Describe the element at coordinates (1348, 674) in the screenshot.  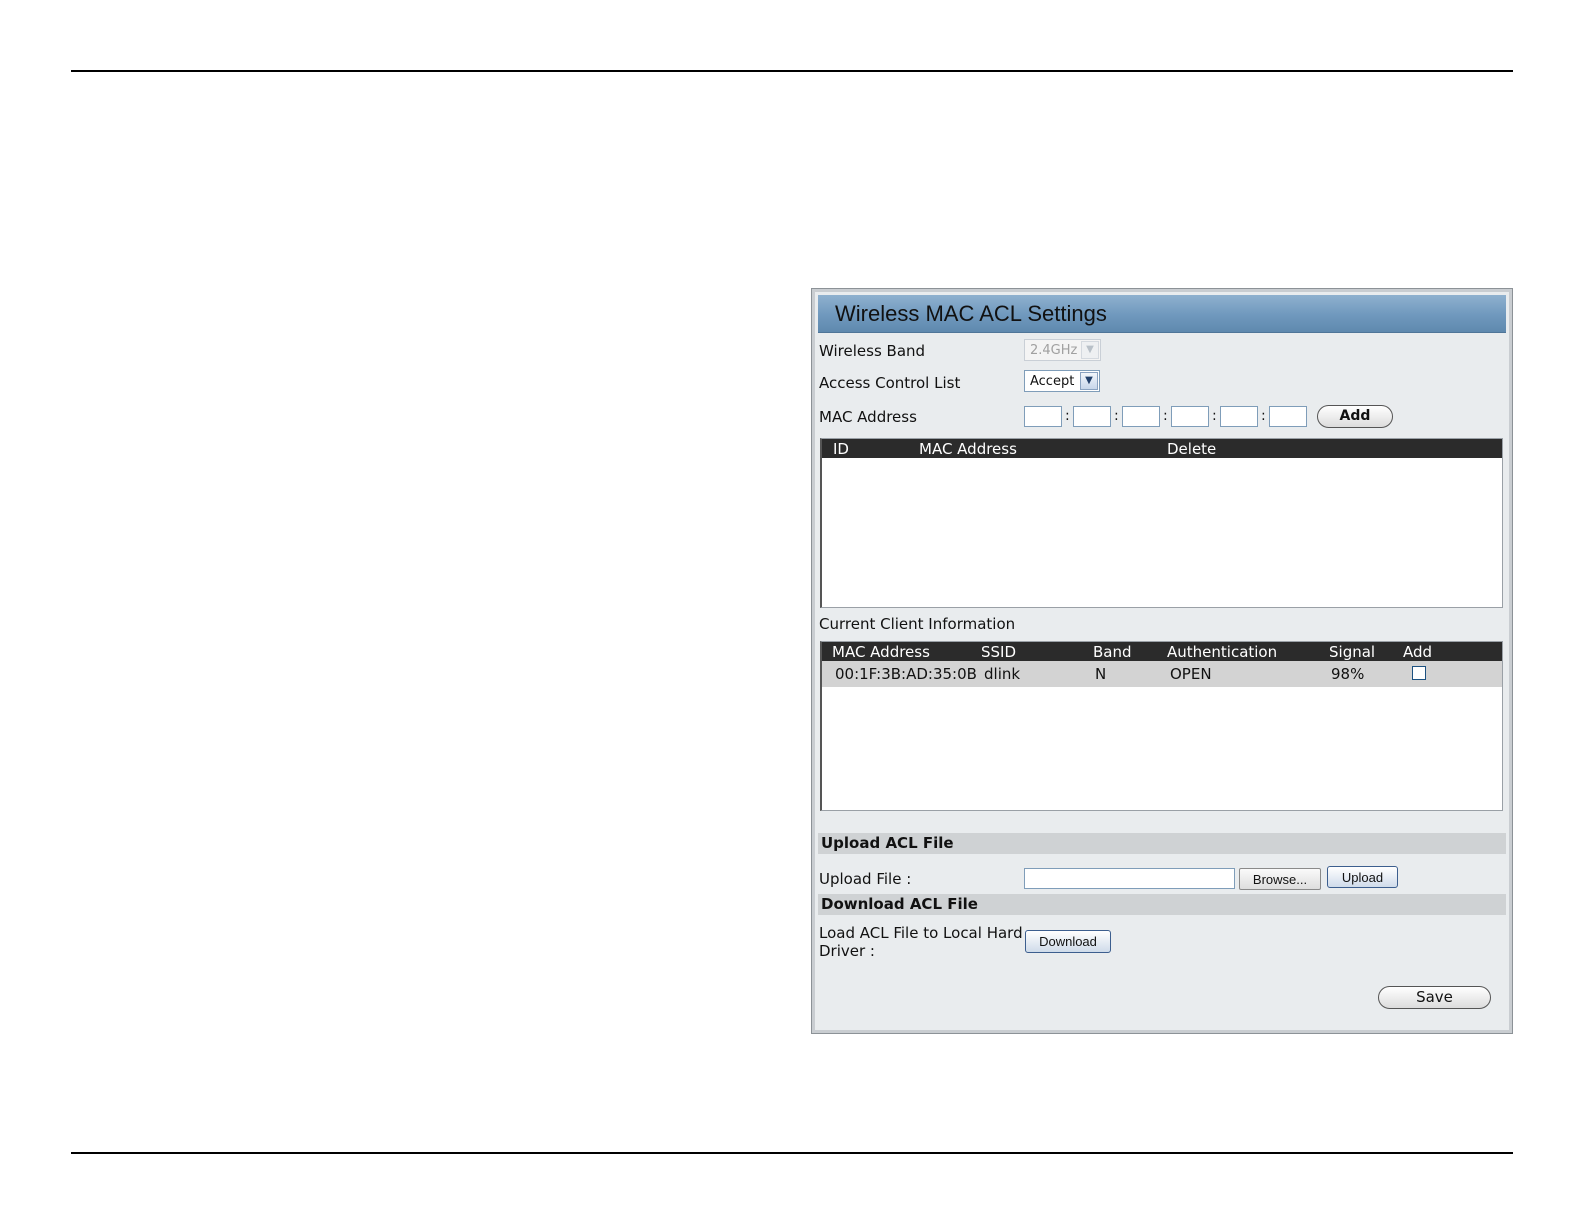
I see `client-signal: 98%` at that location.